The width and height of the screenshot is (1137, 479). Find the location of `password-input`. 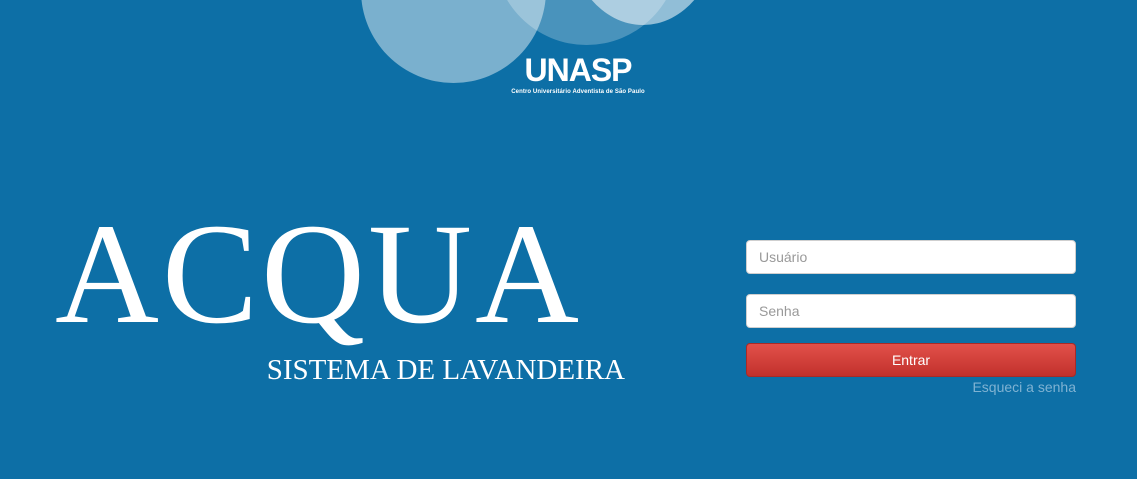

password-input is located at coordinates (911, 311).